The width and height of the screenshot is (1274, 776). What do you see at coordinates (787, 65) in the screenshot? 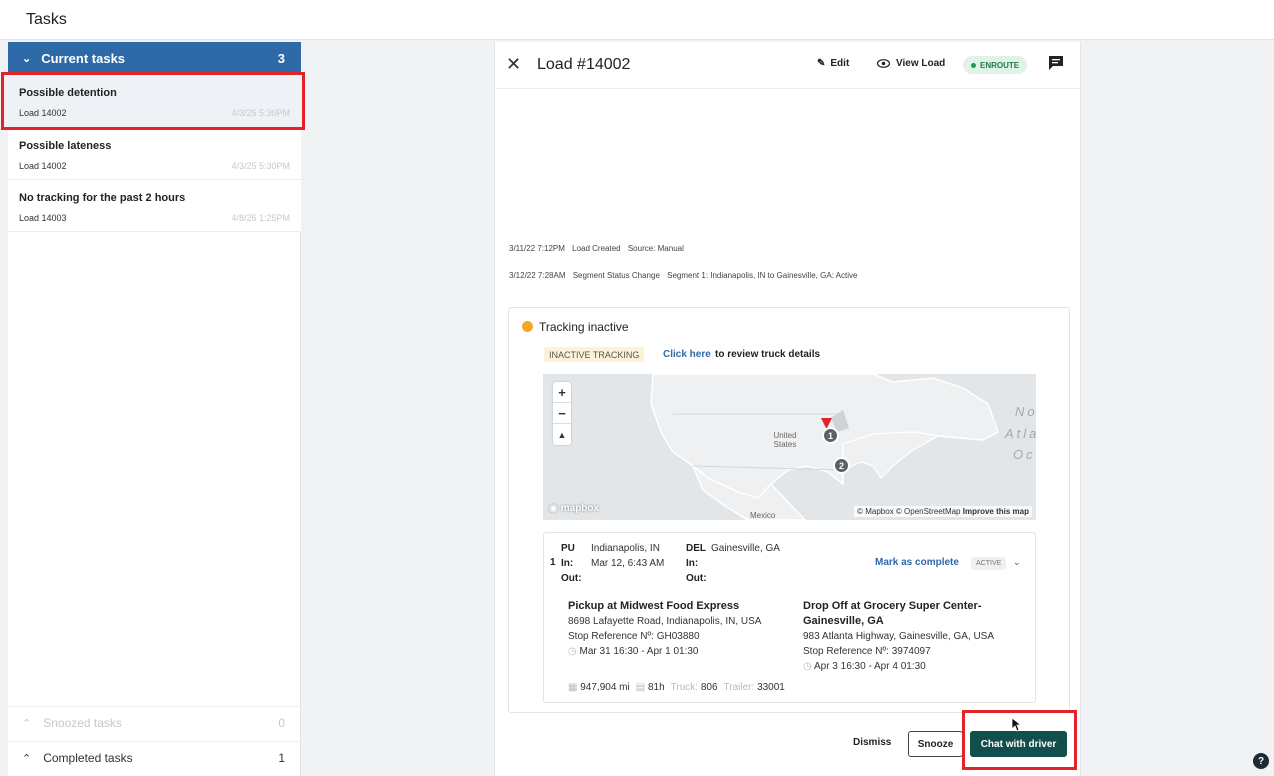
I see `panel-header: ✕ Load #14002 ✎ Edit View Load ENROUTE` at bounding box center [787, 65].